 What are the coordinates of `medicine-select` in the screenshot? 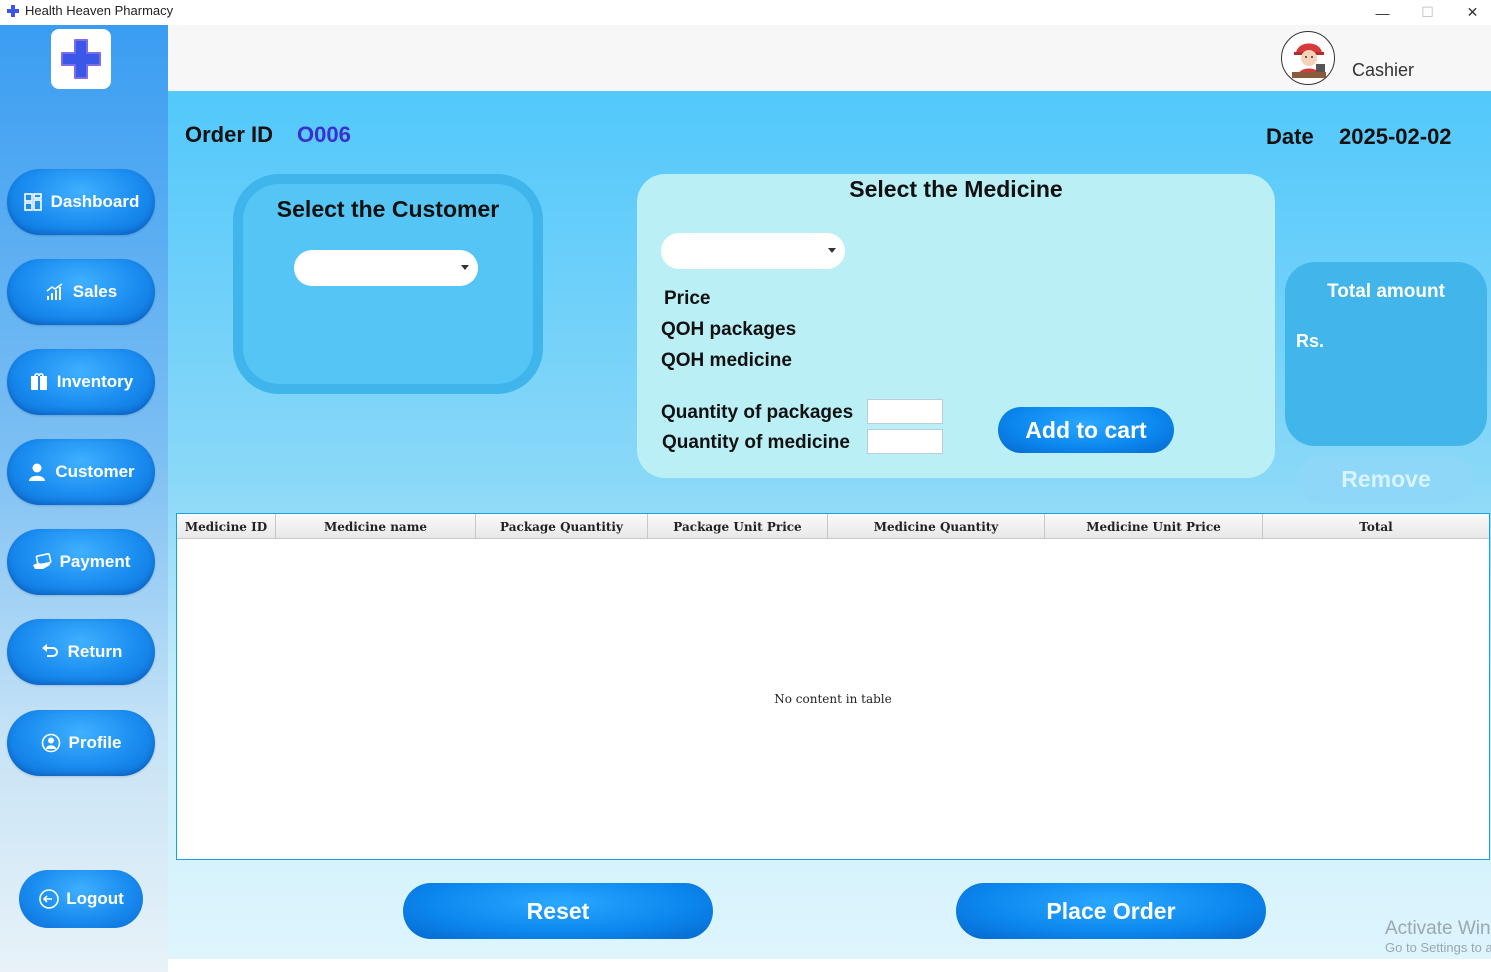 It's located at (753, 251).